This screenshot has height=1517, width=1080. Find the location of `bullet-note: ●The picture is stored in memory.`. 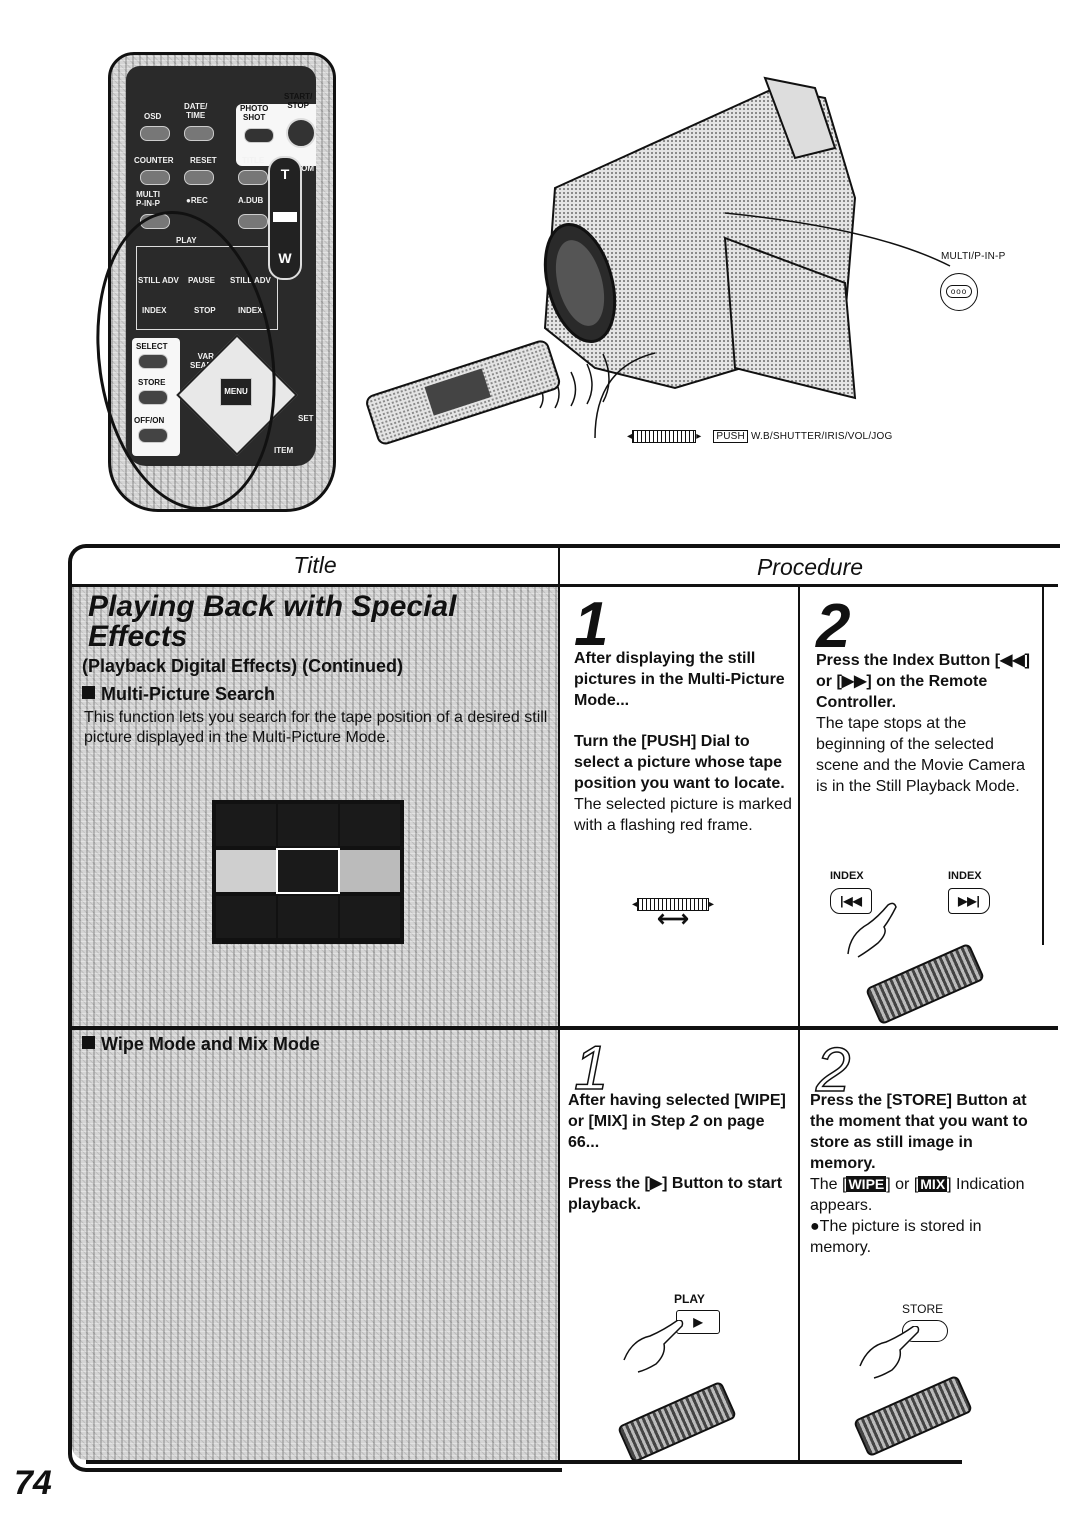

bullet-note: ●The picture is stored in memory. is located at coordinates (896, 1237).